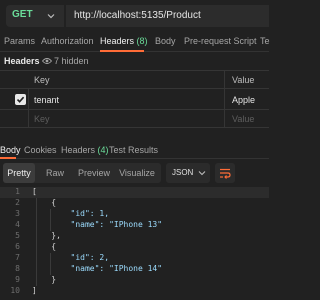 Image resolution: width=320 pixels, height=300 pixels. What do you see at coordinates (183, 172) in the screenshot?
I see `language-label: JSON` at bounding box center [183, 172].